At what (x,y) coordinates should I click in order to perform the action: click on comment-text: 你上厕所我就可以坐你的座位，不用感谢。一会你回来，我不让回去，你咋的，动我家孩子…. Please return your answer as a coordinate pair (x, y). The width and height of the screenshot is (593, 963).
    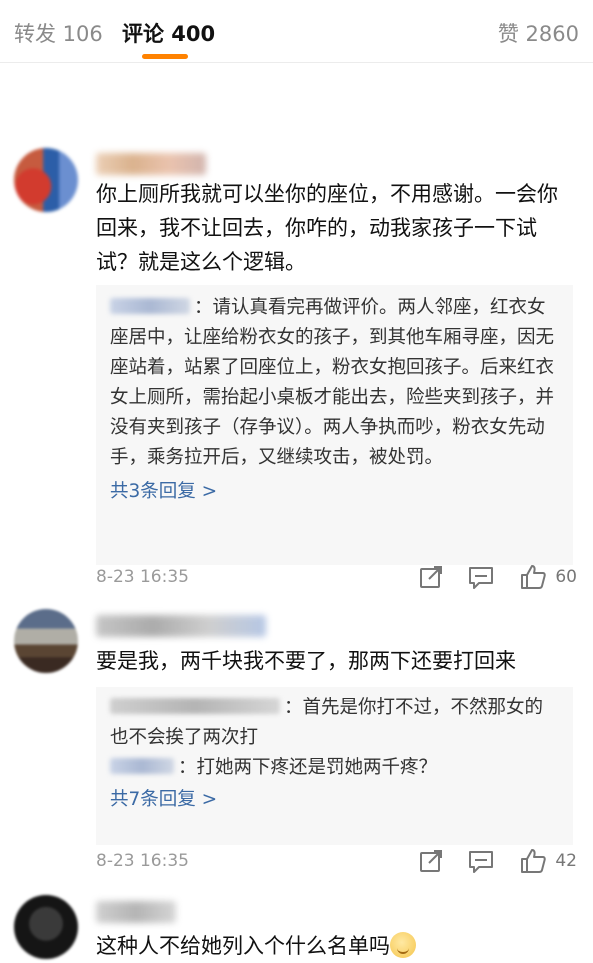
    Looking at the image, I should click on (327, 228).